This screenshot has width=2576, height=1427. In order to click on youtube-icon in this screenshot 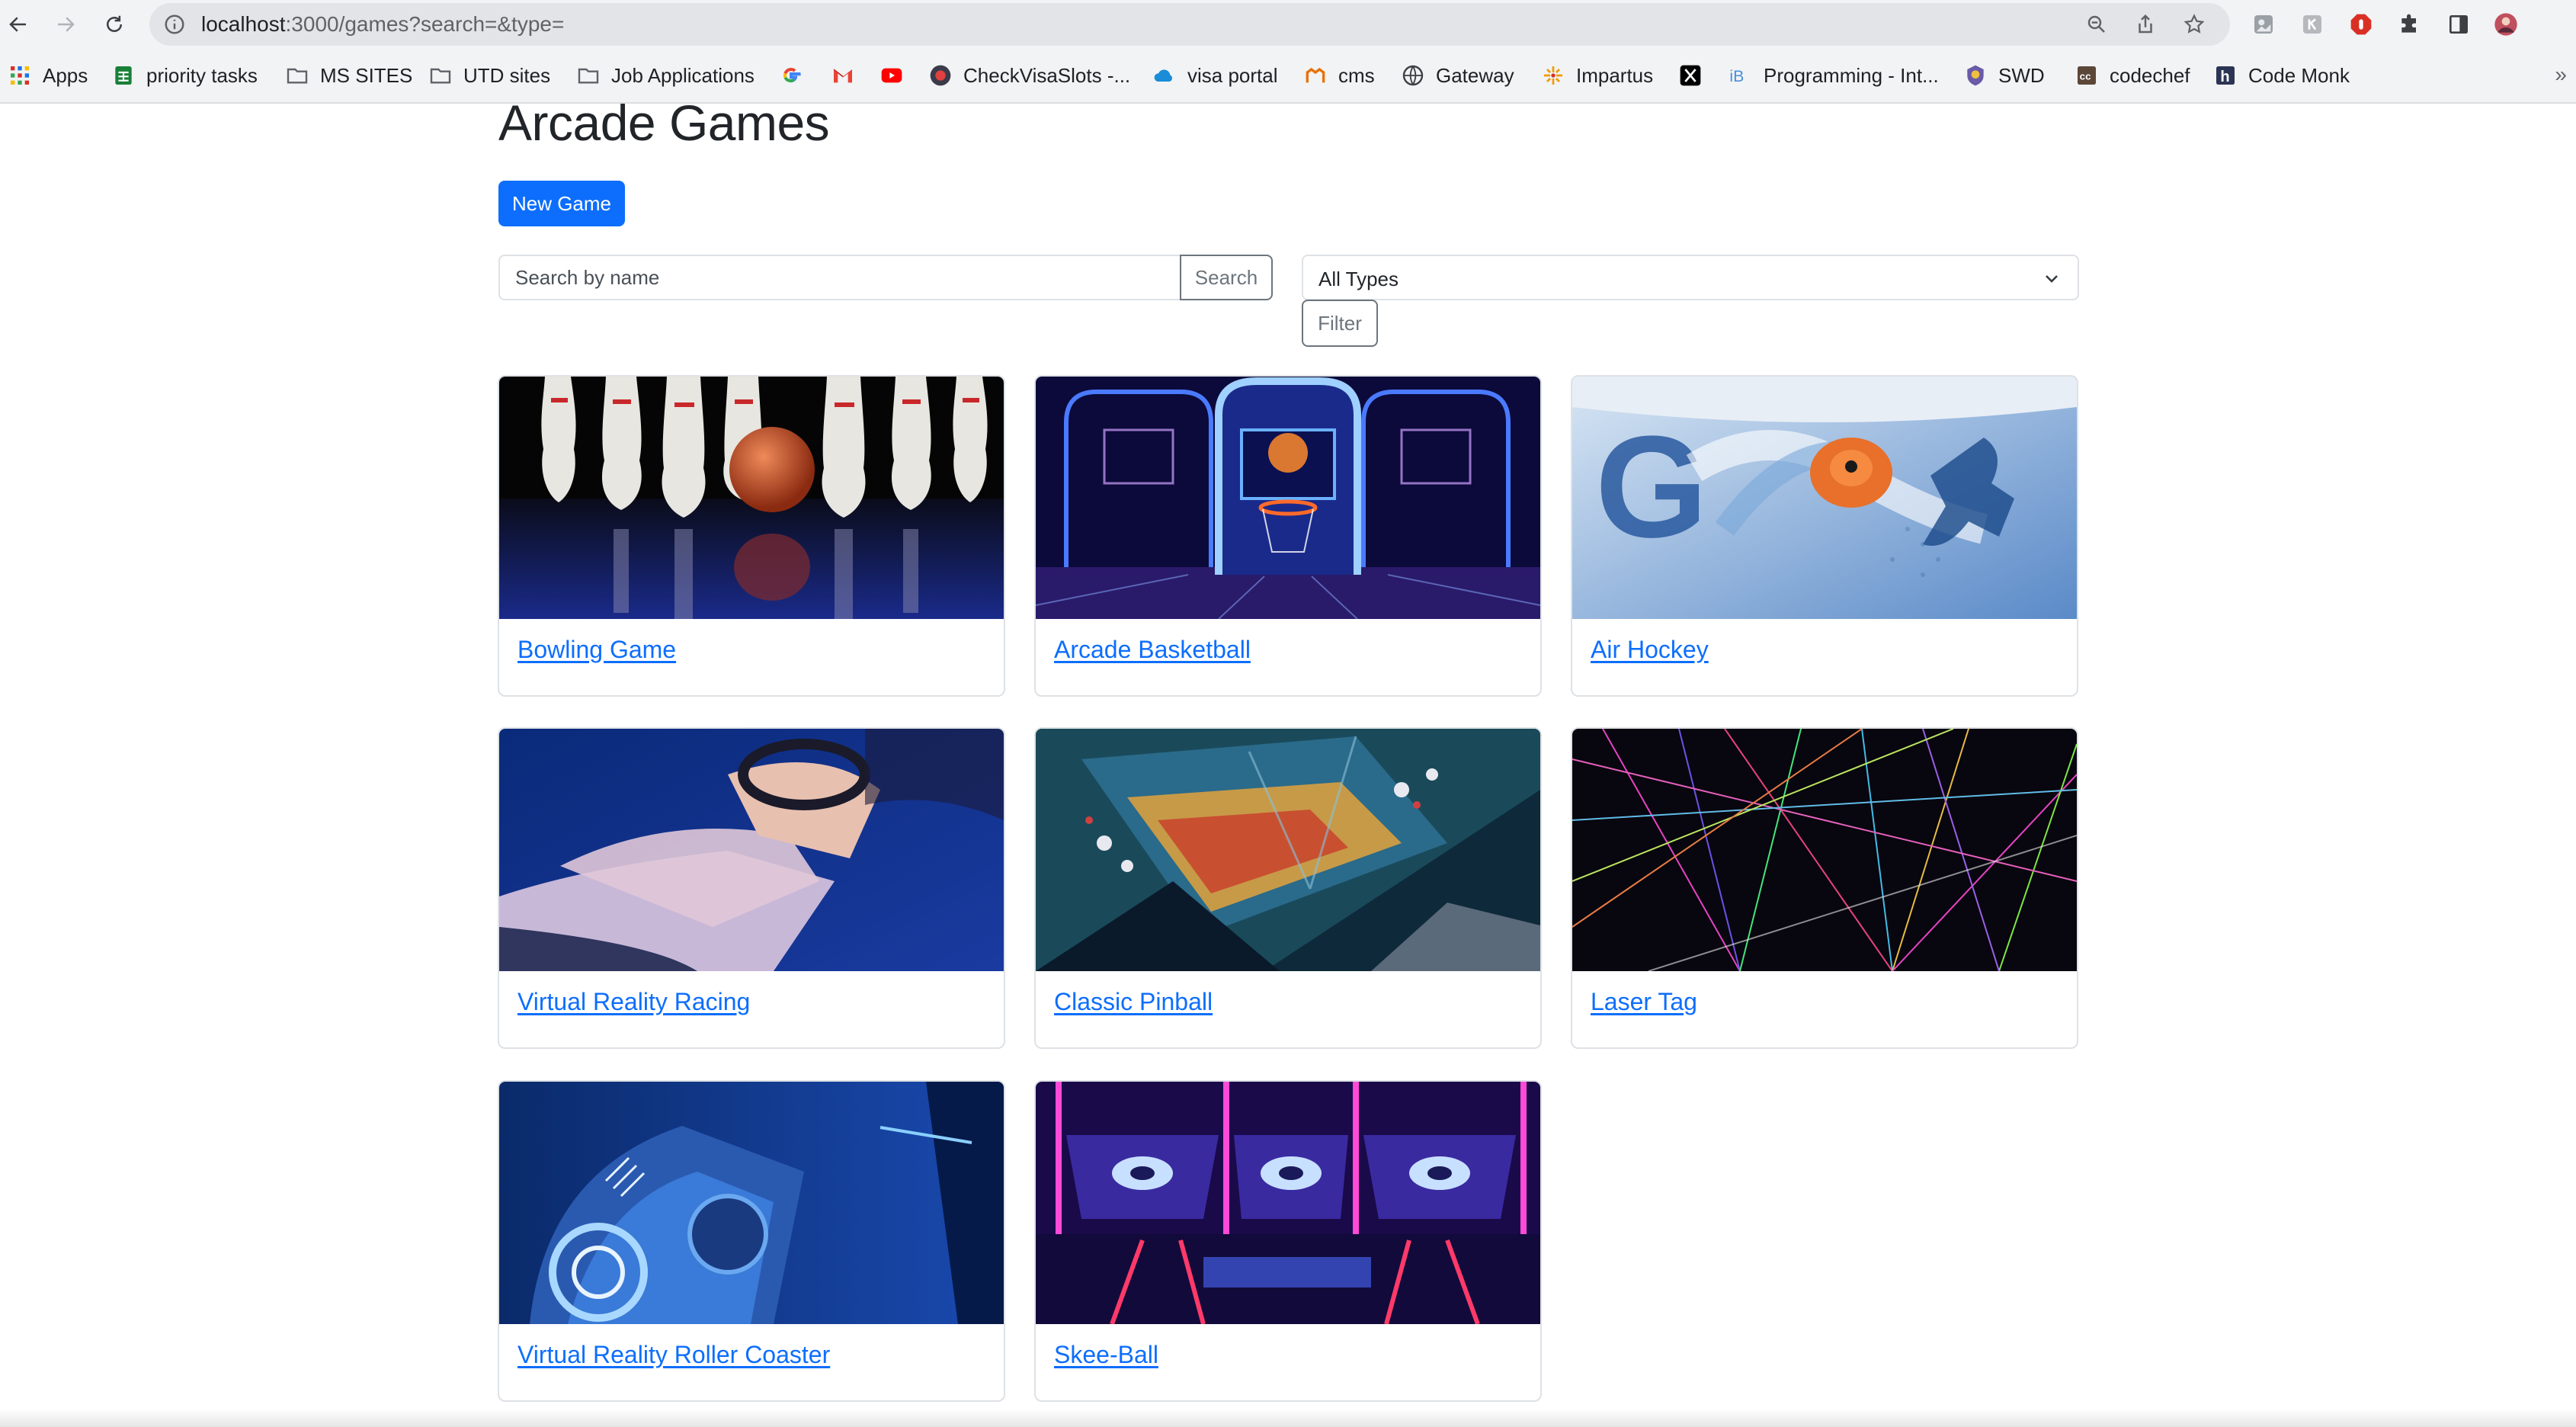, I will do `click(891, 75)`.